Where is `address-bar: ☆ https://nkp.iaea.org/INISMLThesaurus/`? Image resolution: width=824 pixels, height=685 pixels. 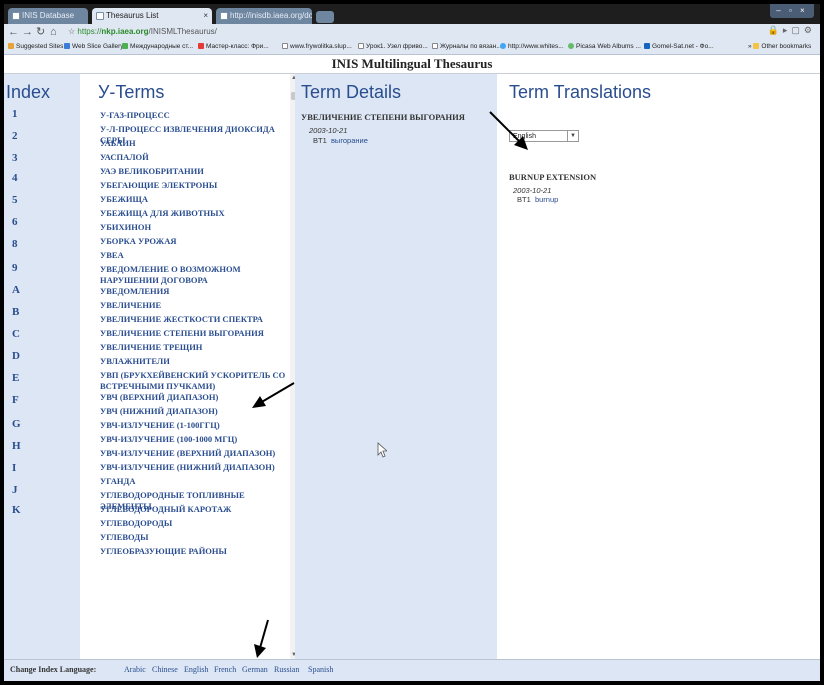 address-bar: ☆ https://nkp.iaea.org/INISMLThesaurus/ is located at coordinates (368, 32).